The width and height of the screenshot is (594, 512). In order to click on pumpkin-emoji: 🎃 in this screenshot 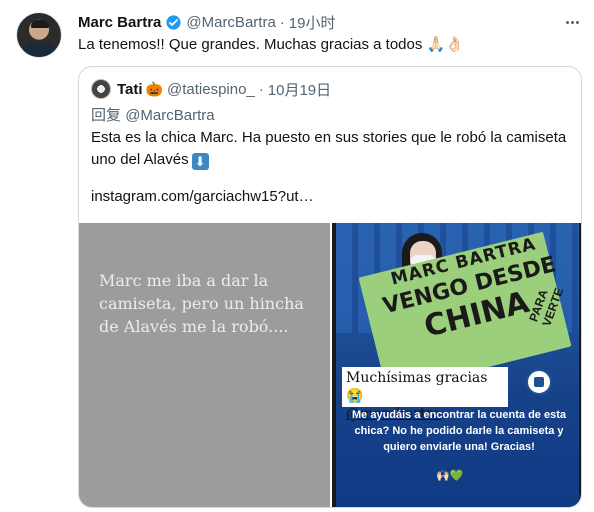, I will do `click(154, 88)`.